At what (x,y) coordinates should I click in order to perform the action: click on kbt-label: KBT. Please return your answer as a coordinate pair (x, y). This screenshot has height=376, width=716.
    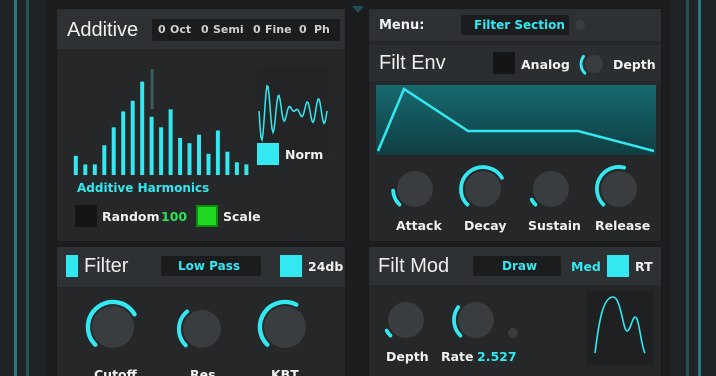
    Looking at the image, I should click on (285, 371).